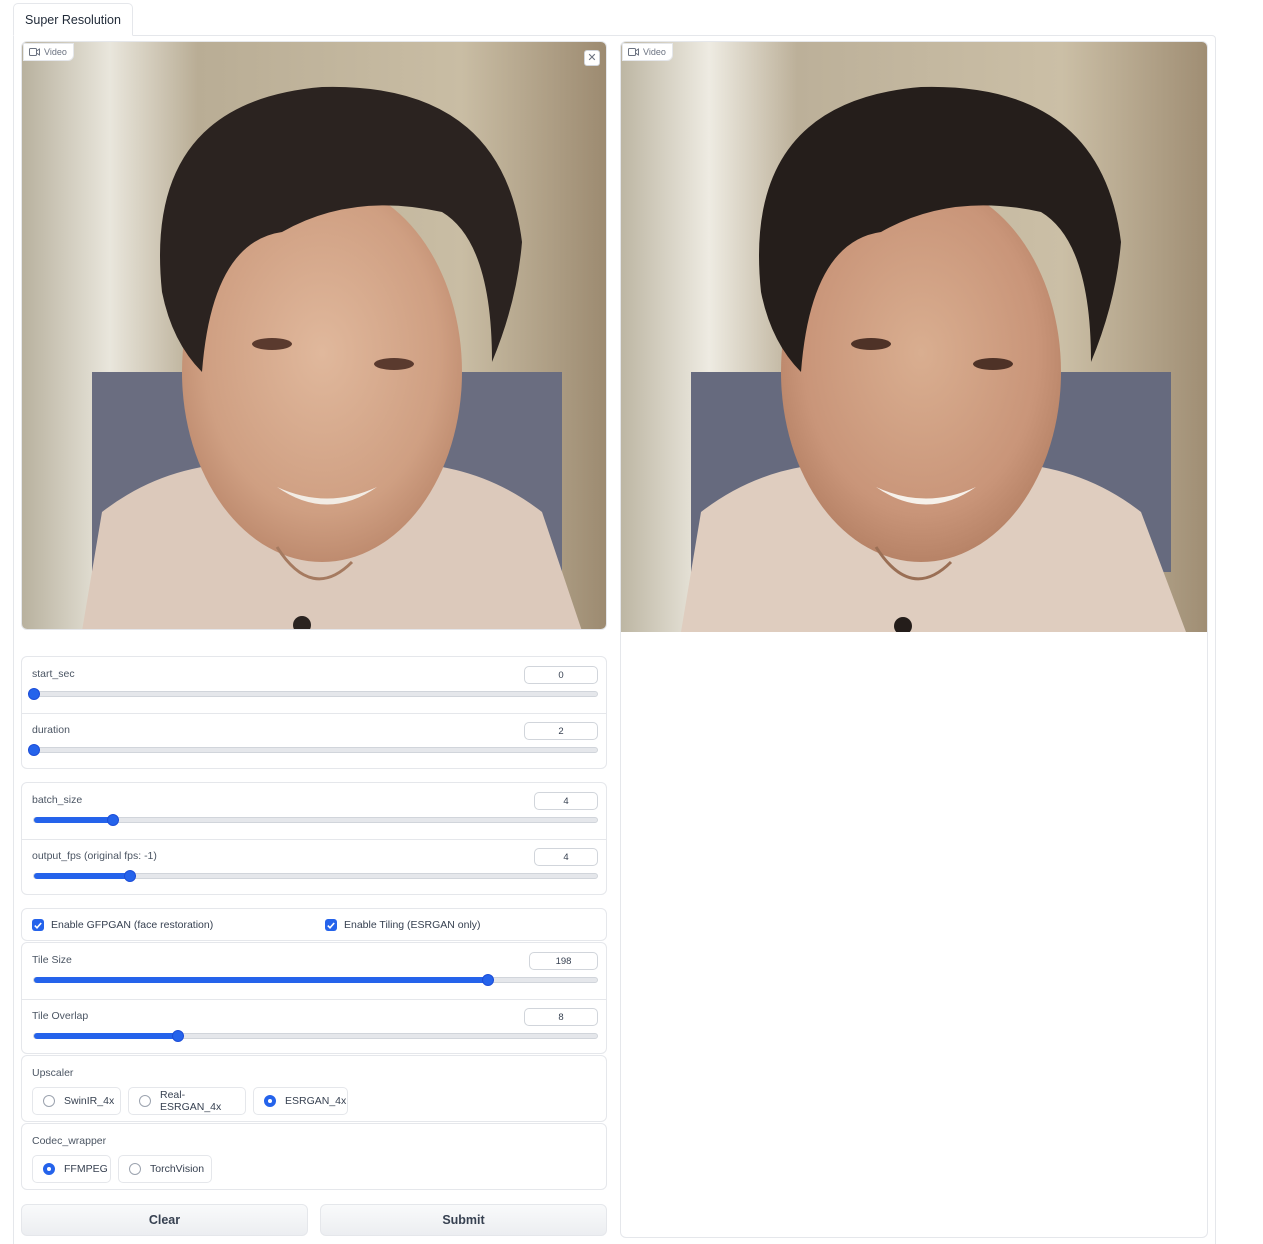 This screenshot has height=1244, width=1263. What do you see at coordinates (57, 800) in the screenshot?
I see `batch-size-label: batch_size` at bounding box center [57, 800].